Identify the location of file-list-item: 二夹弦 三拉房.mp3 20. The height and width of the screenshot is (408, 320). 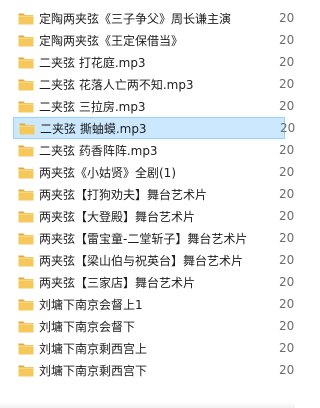
(147, 106).